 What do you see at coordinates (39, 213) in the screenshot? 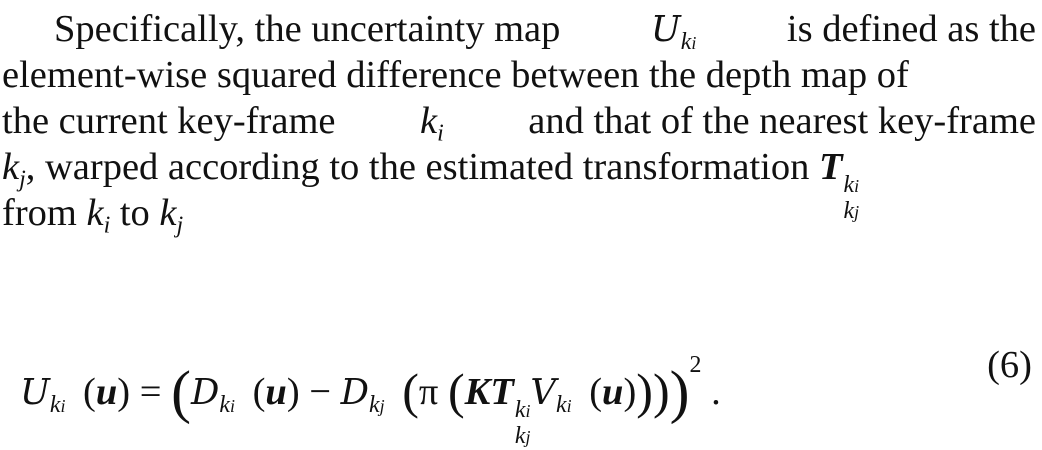
I see `text-fragment: from` at bounding box center [39, 213].